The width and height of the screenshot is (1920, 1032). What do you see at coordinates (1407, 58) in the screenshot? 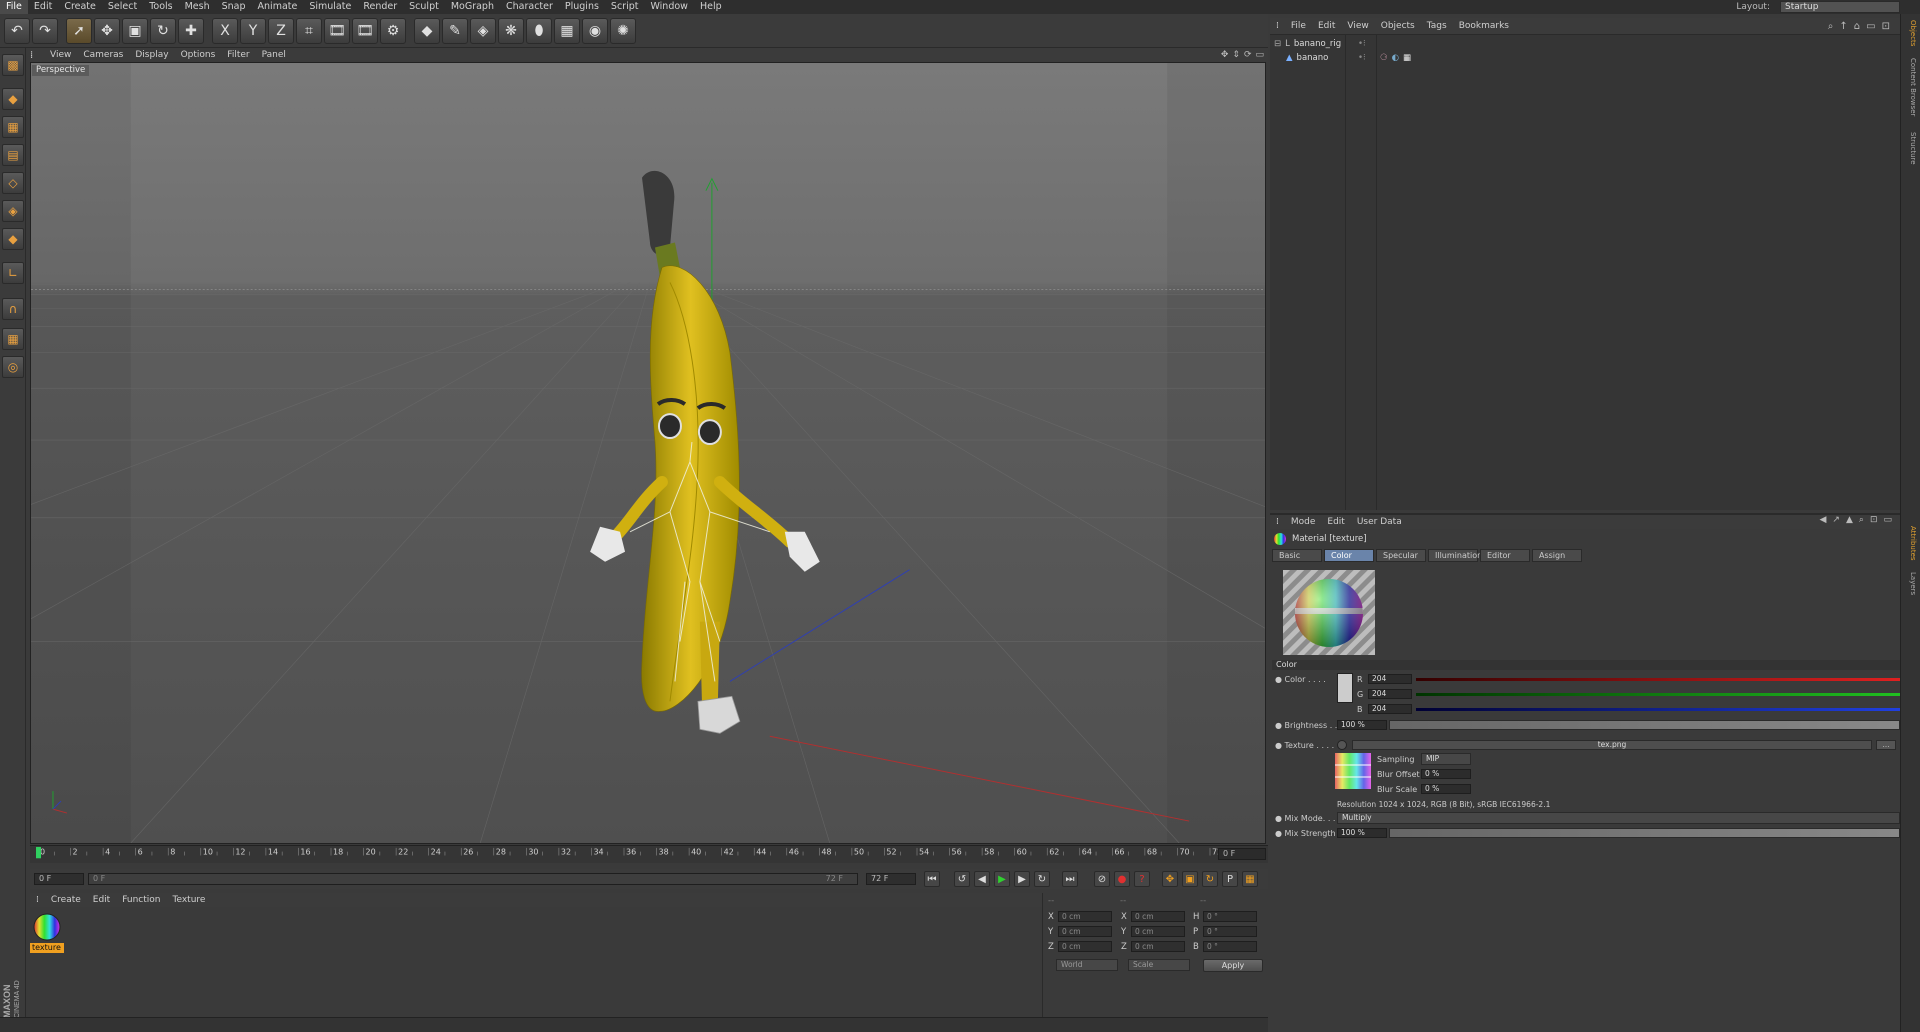
I see `texture-tag-icon: ▦` at bounding box center [1407, 58].